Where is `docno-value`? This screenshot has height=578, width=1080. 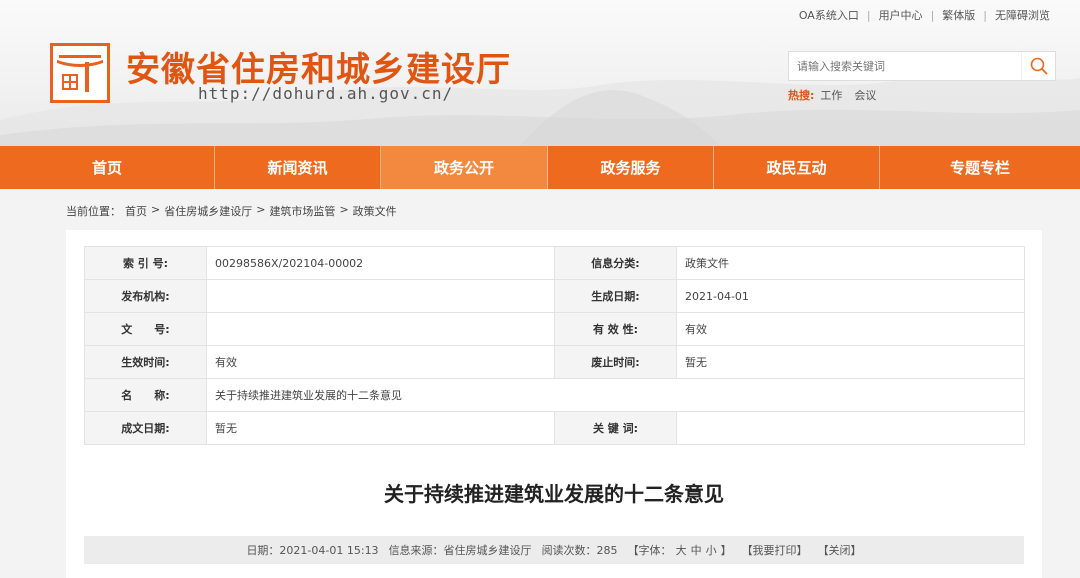
docno-value is located at coordinates (380, 329).